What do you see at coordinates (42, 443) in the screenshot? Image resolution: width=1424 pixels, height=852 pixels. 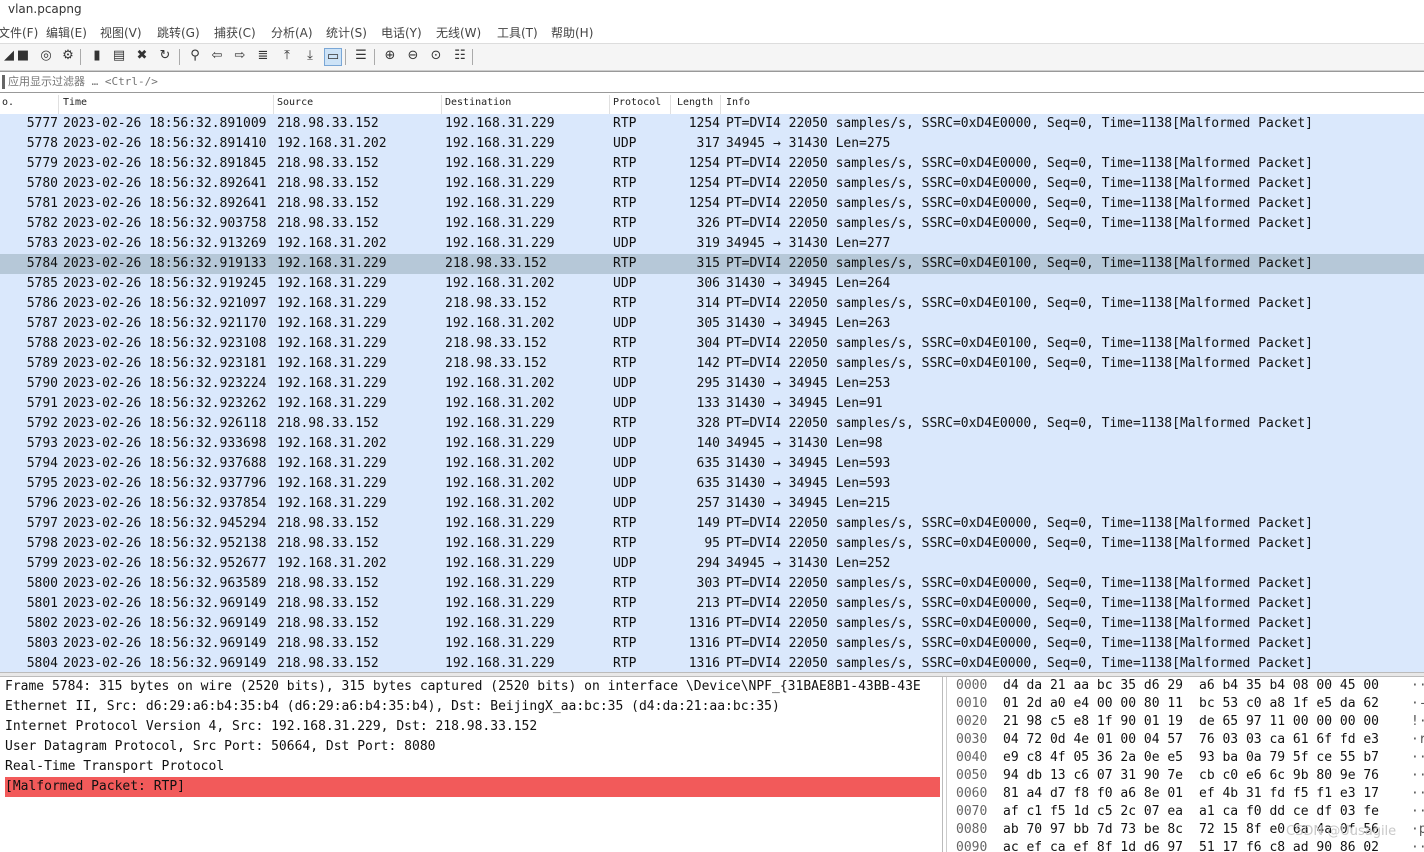 I see `packet-number: 5793` at bounding box center [42, 443].